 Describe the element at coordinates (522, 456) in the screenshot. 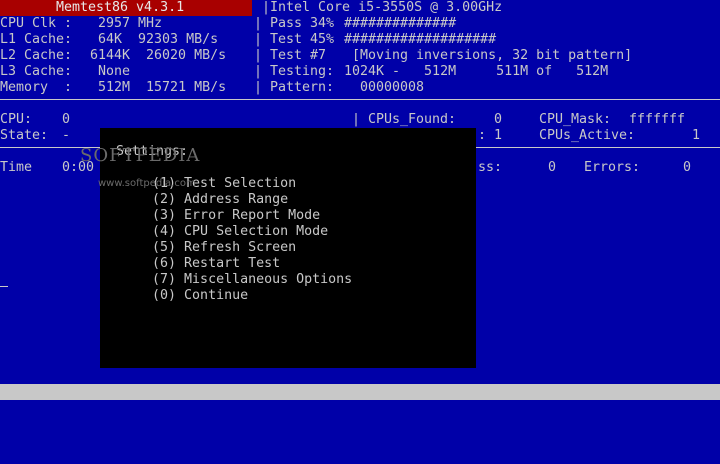

I see `scroll-unlock-key-hint: (Enter)scroll_unlock` at that location.